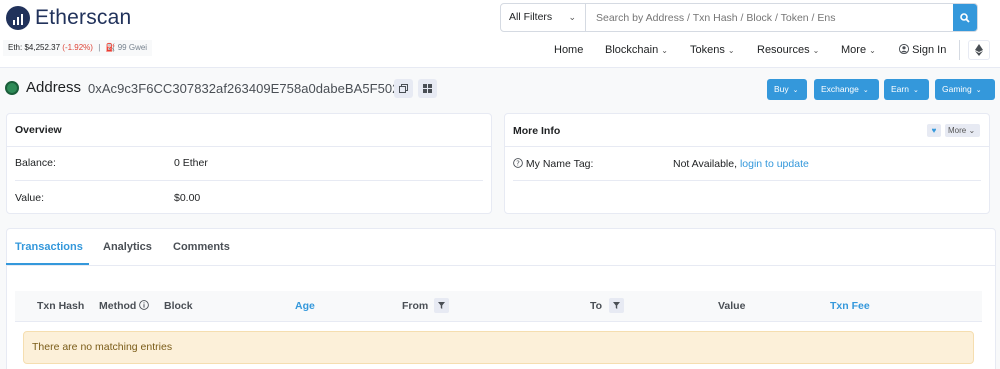  I want to click on copy-address-button, so click(403, 88).